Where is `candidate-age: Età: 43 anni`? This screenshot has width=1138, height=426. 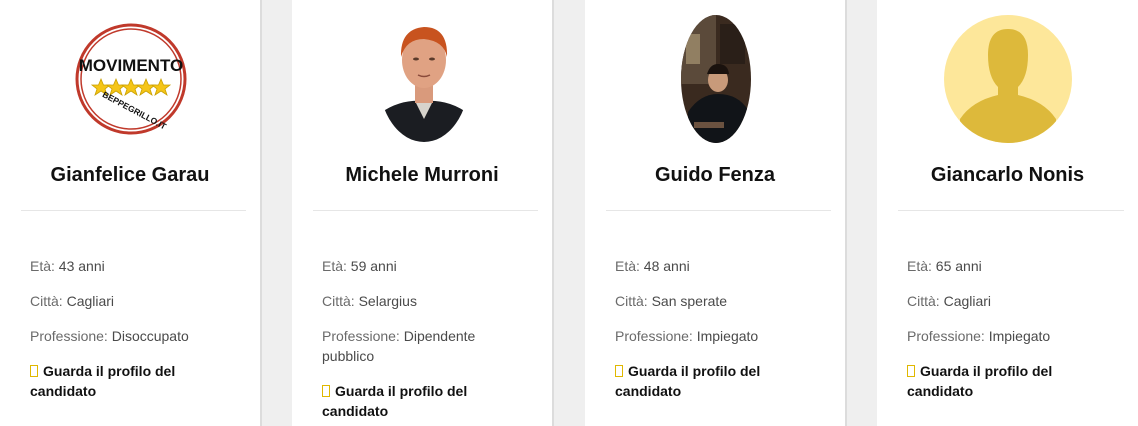
candidate-age: Età: 43 anni is located at coordinates (67, 266).